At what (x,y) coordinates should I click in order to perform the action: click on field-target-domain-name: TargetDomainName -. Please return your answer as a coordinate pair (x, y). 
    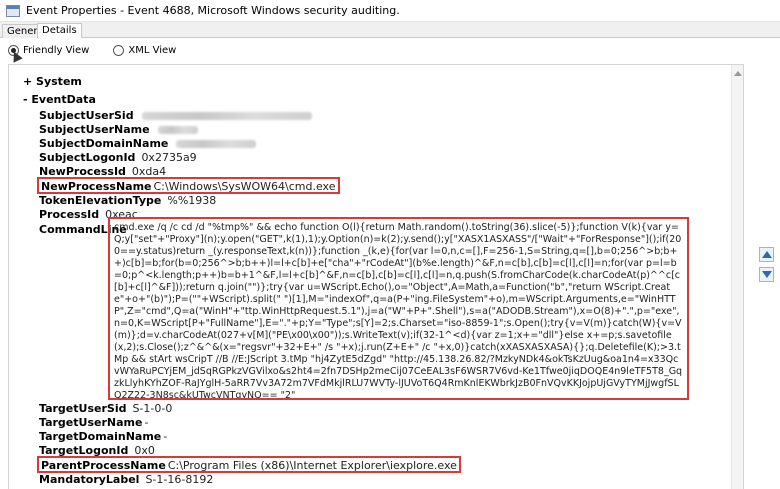
    Looking at the image, I should click on (103, 437).